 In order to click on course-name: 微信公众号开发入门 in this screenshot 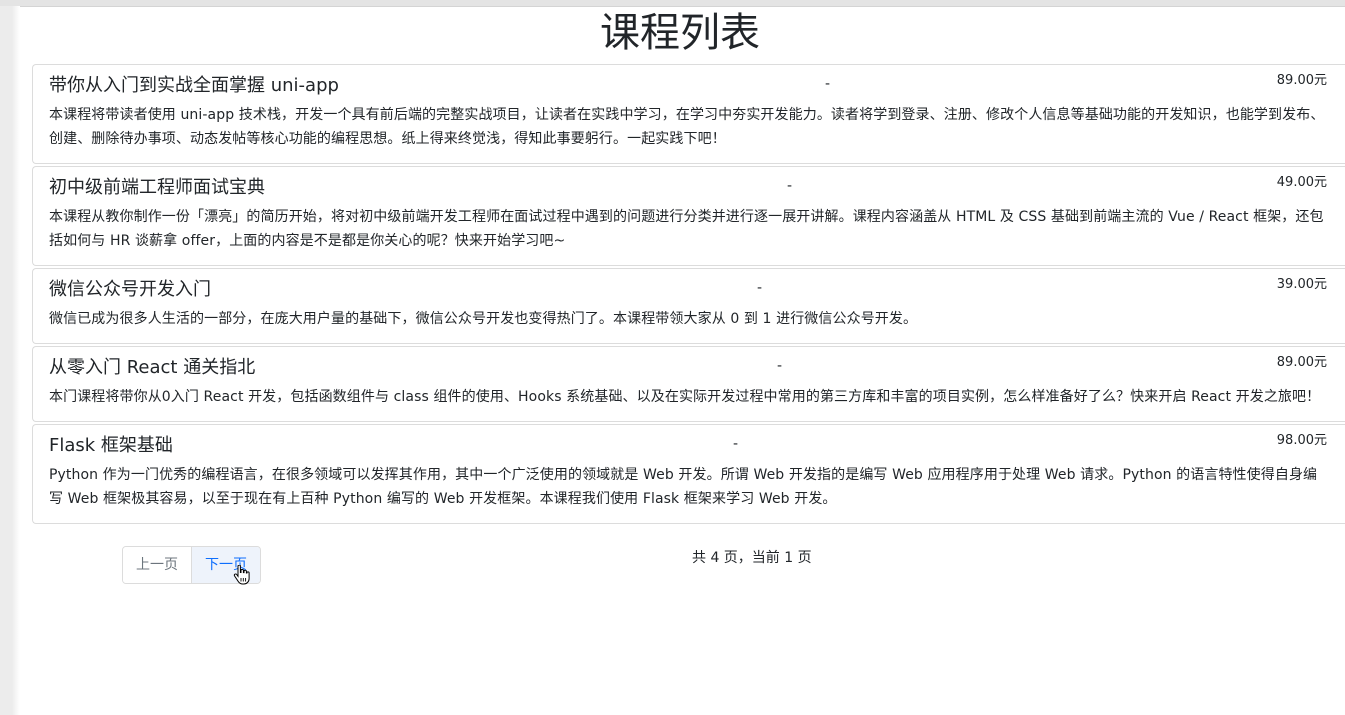, I will do `click(130, 290)`.